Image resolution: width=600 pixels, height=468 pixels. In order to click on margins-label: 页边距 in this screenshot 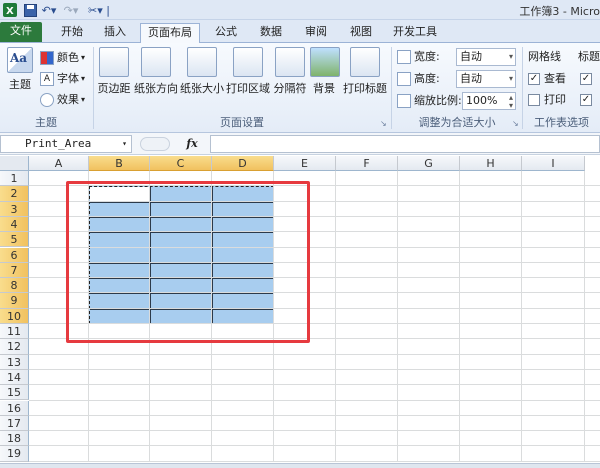, I will do `click(114, 88)`.